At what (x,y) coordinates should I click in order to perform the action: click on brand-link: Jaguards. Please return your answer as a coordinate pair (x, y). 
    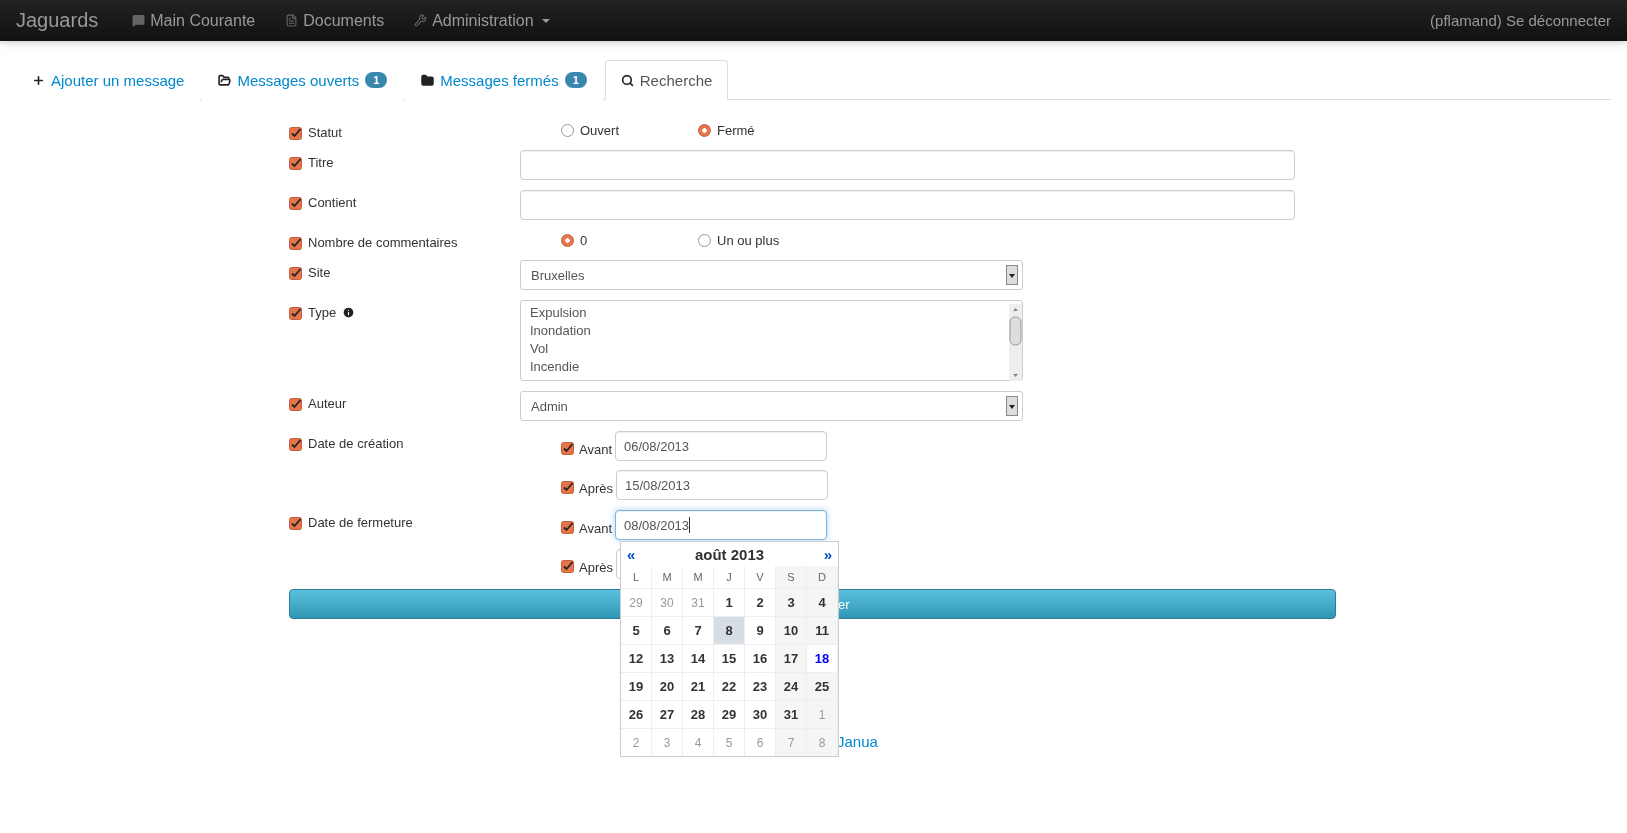
    Looking at the image, I should click on (57, 20).